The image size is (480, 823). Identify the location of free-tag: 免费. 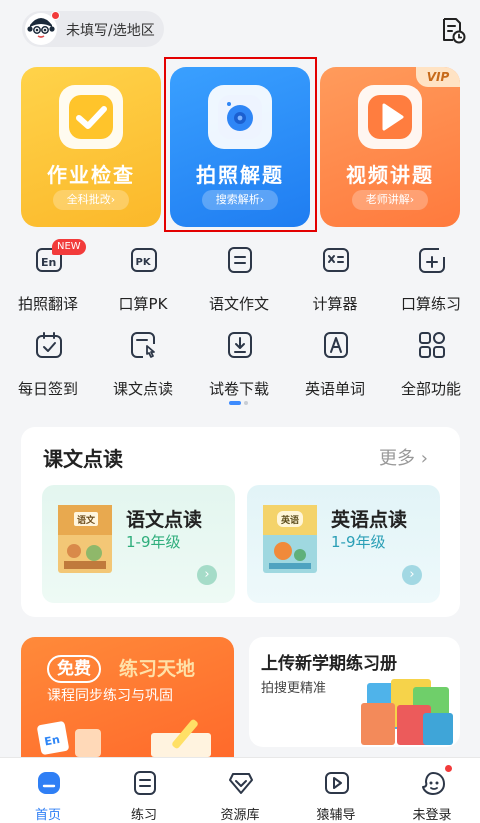
(74, 669).